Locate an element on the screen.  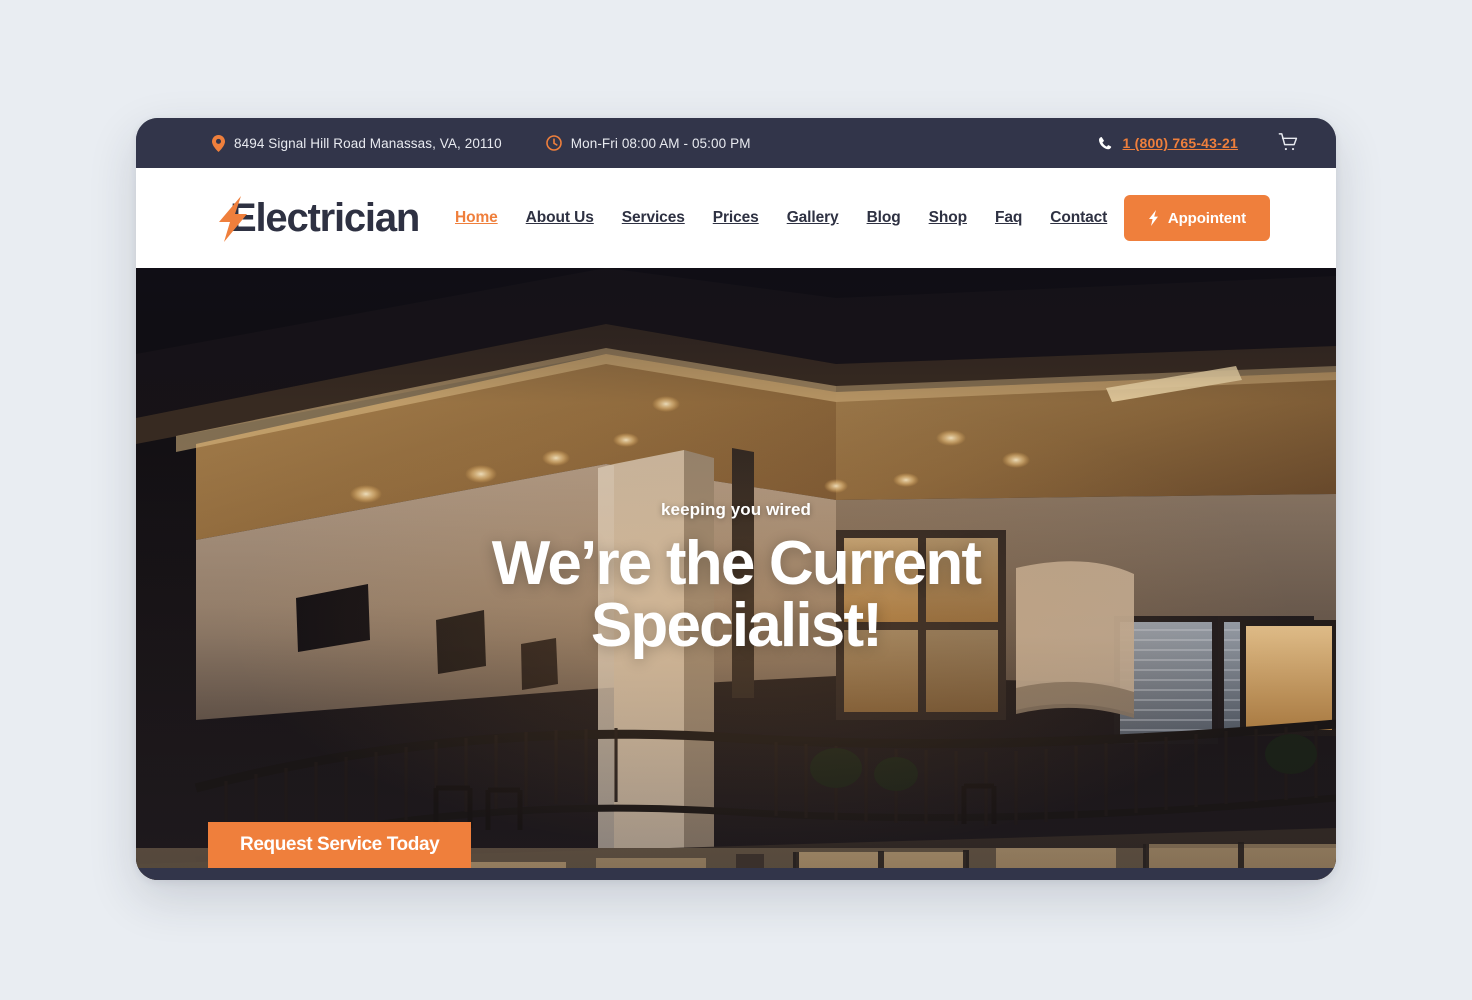
appointment-button-label: Appointent is located at coordinates (1206, 218).